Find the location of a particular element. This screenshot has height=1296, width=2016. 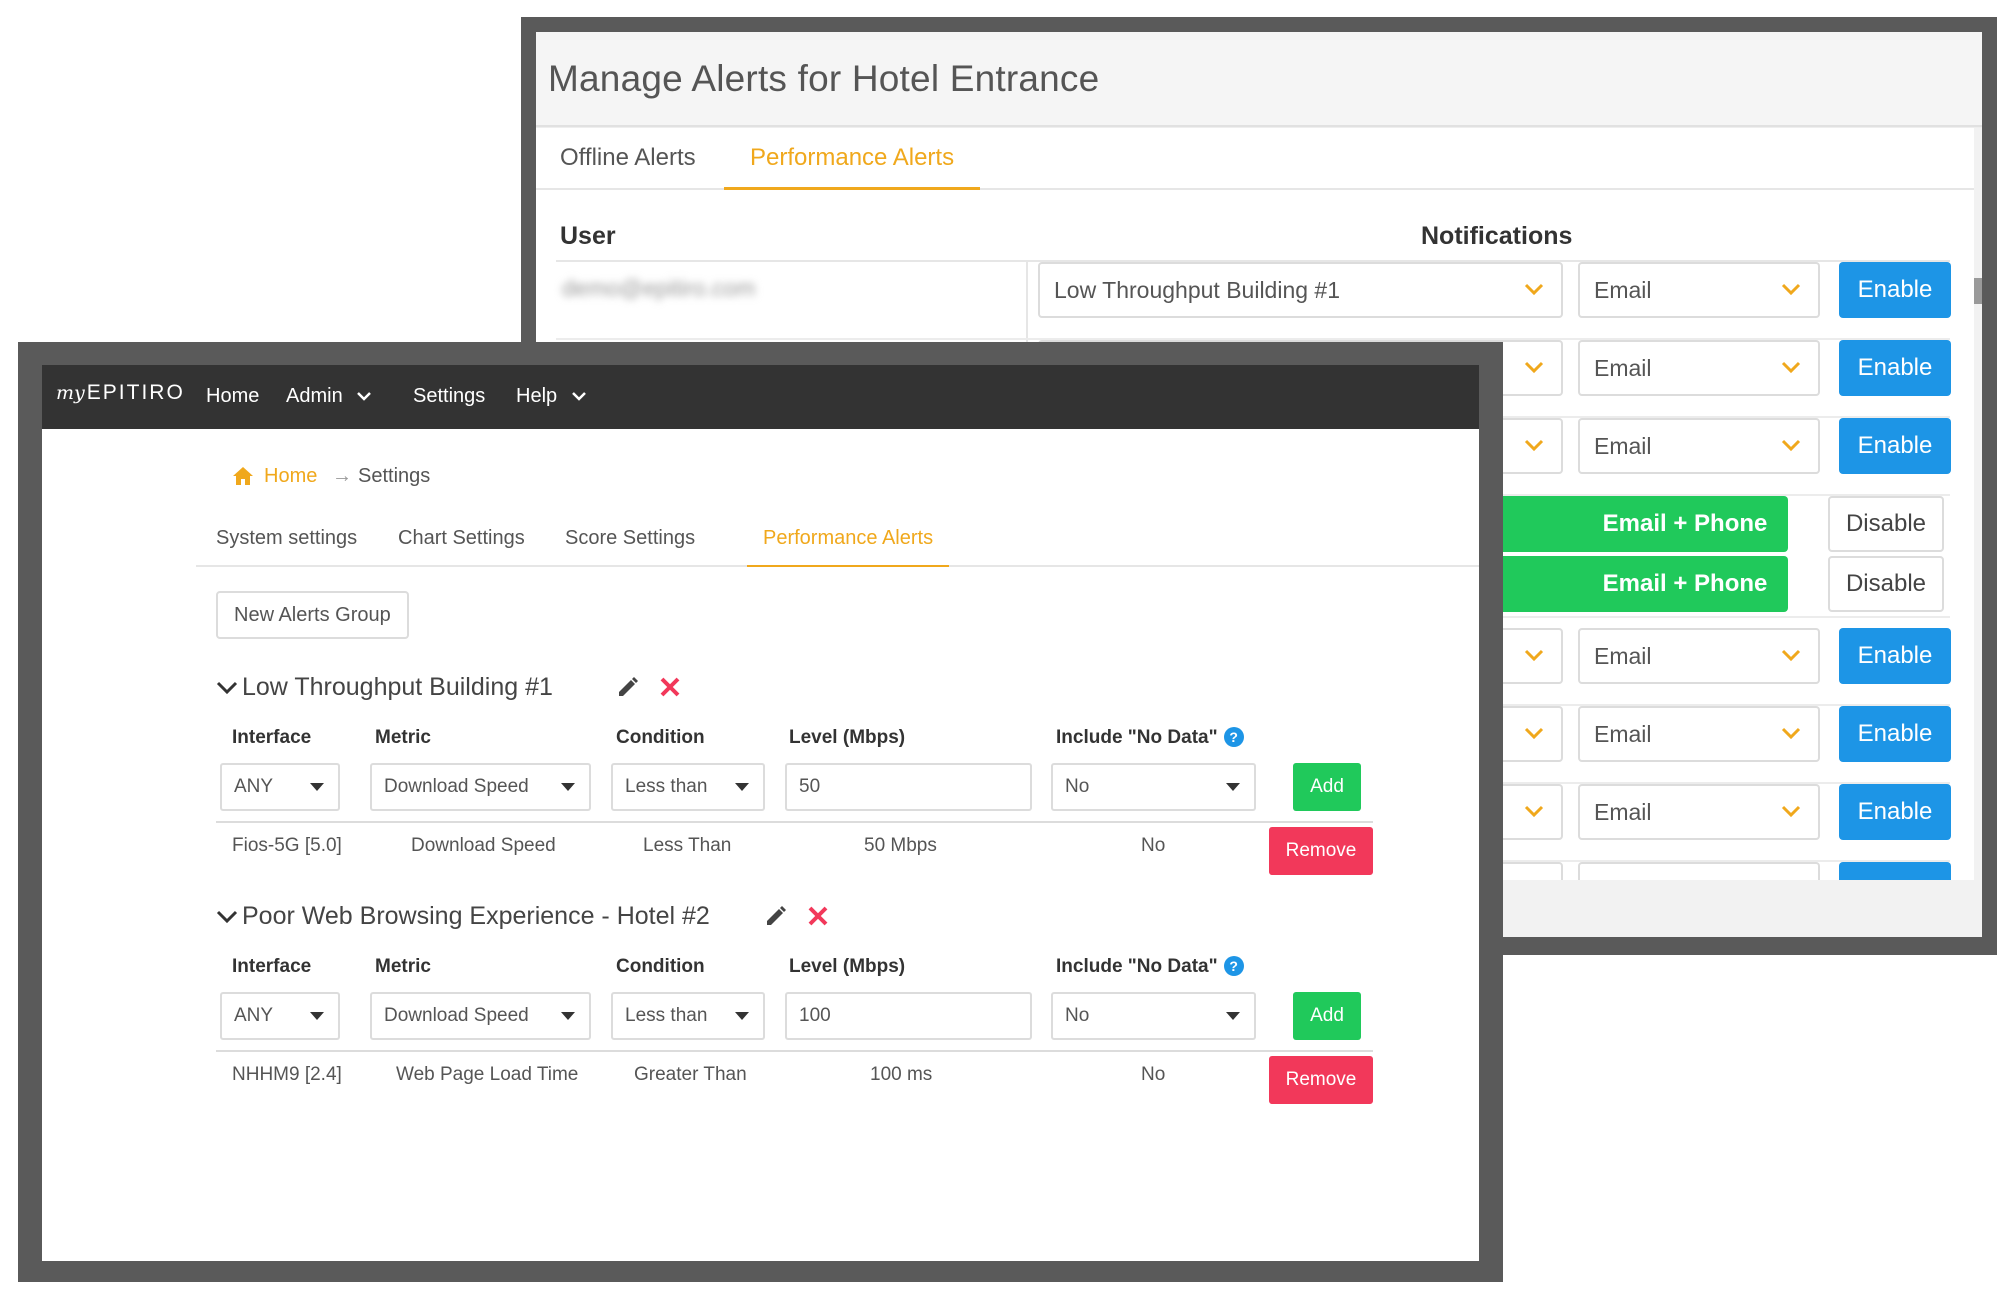

alert-group-select-value: Low Throughput Building #1 is located at coordinates (1197, 290).